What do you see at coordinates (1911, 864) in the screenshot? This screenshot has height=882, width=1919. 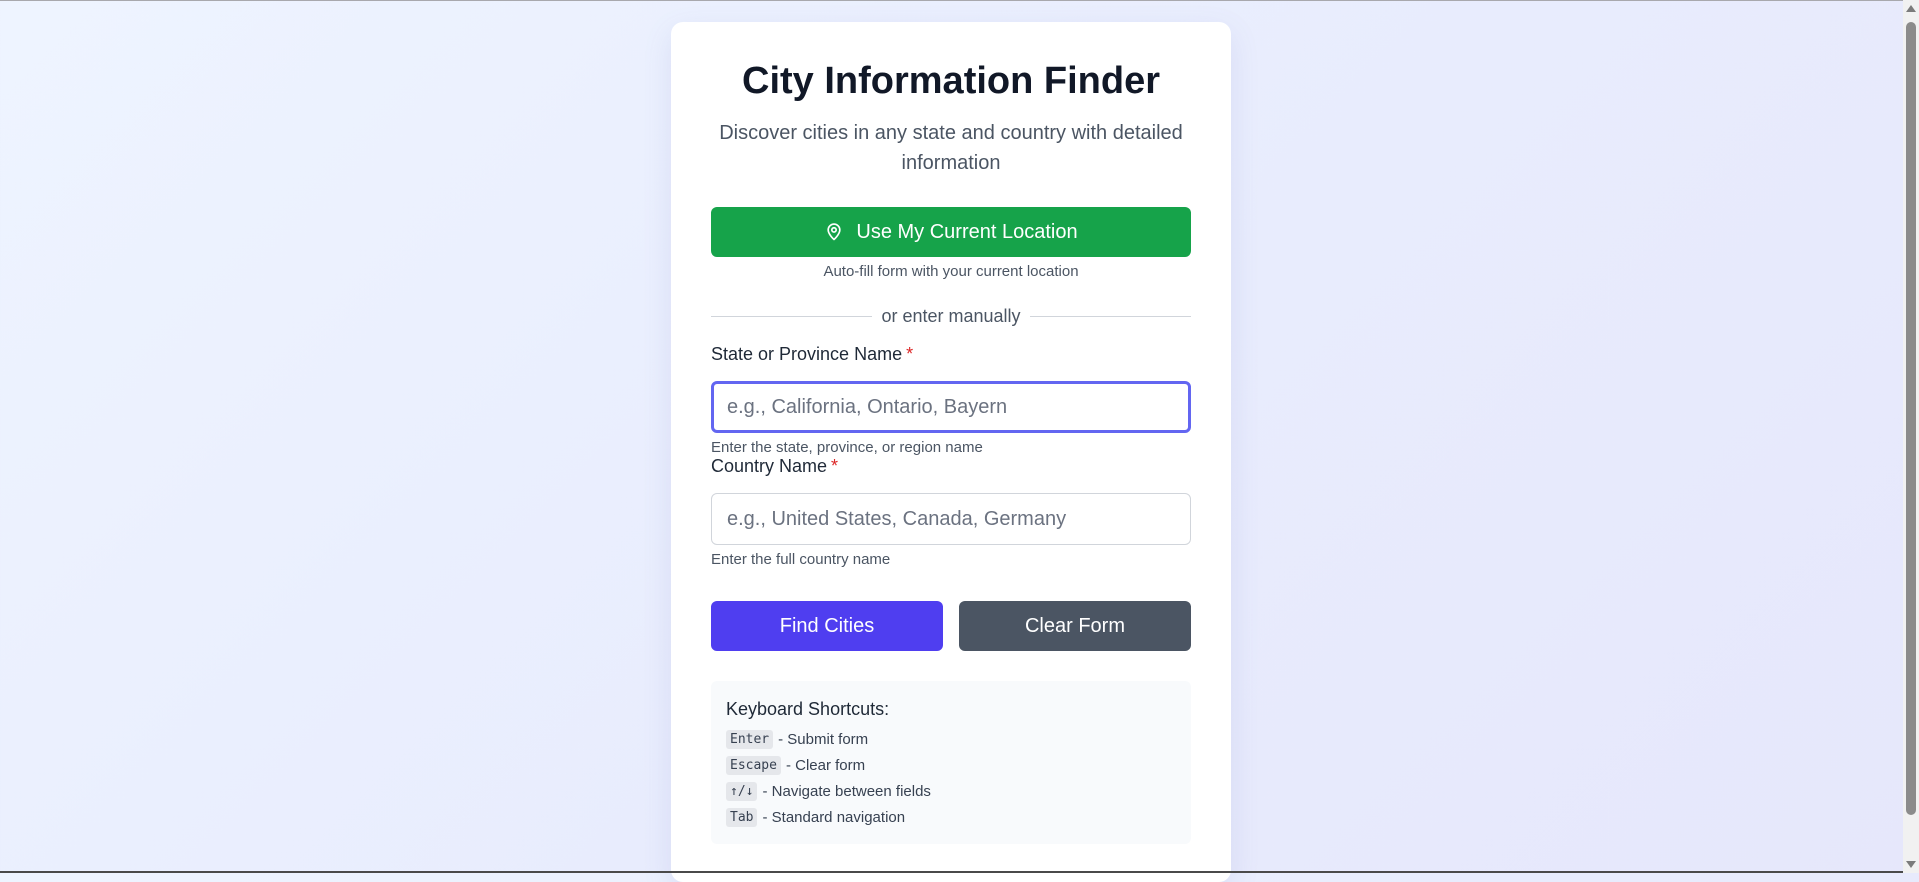 I see `scroll-down-arrow-icon` at bounding box center [1911, 864].